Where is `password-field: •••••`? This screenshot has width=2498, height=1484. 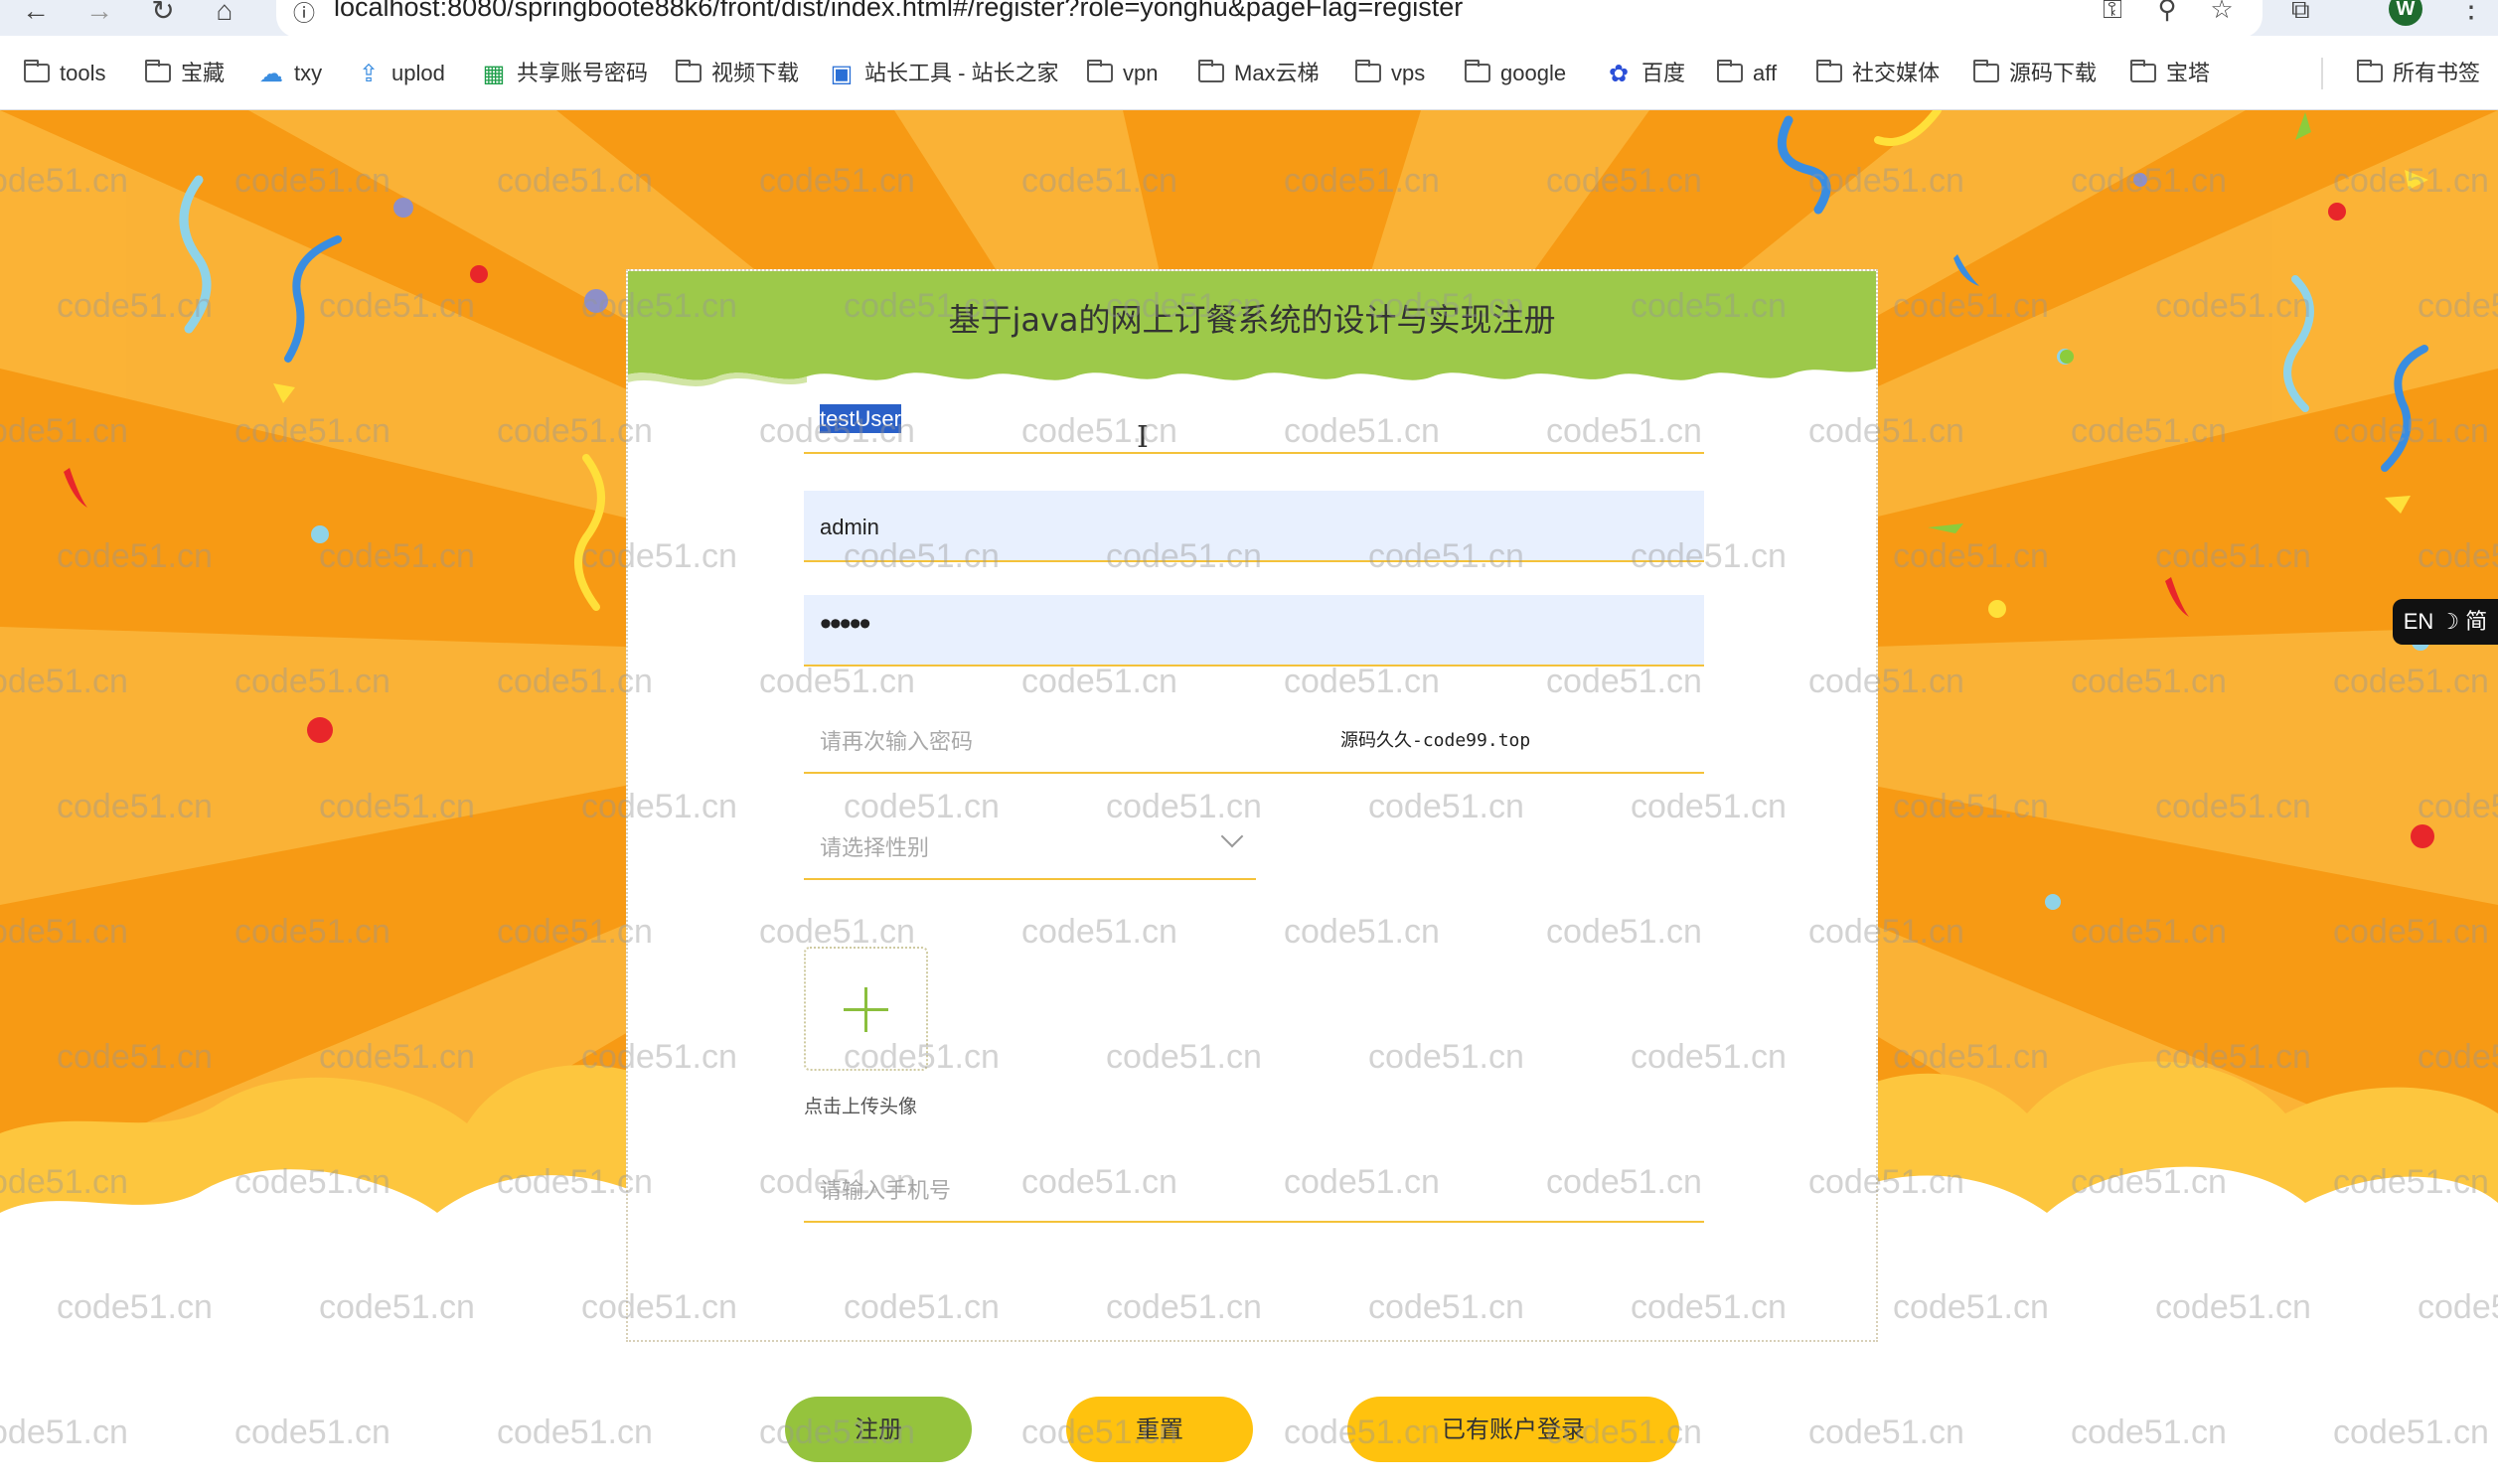 password-field: ••••• is located at coordinates (1254, 631).